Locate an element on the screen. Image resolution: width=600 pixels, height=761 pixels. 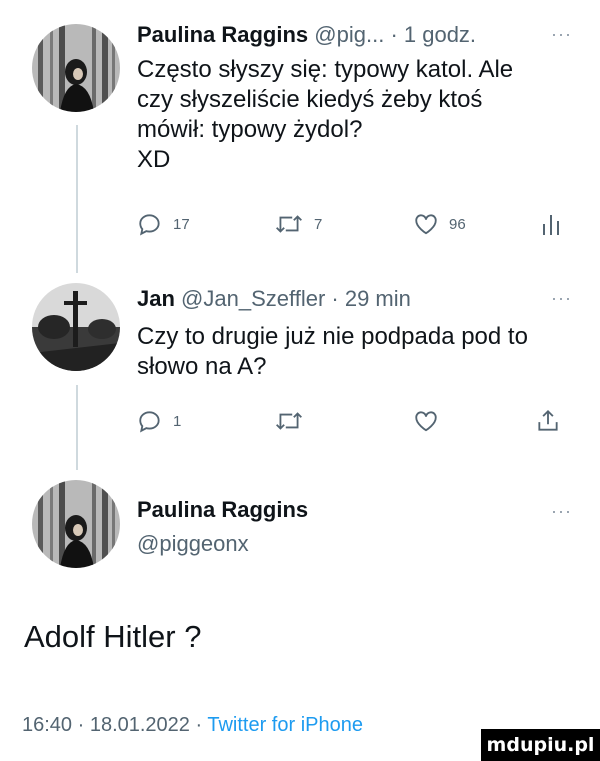
tweet2-text-line: słowo na A? is located at coordinates (202, 366).